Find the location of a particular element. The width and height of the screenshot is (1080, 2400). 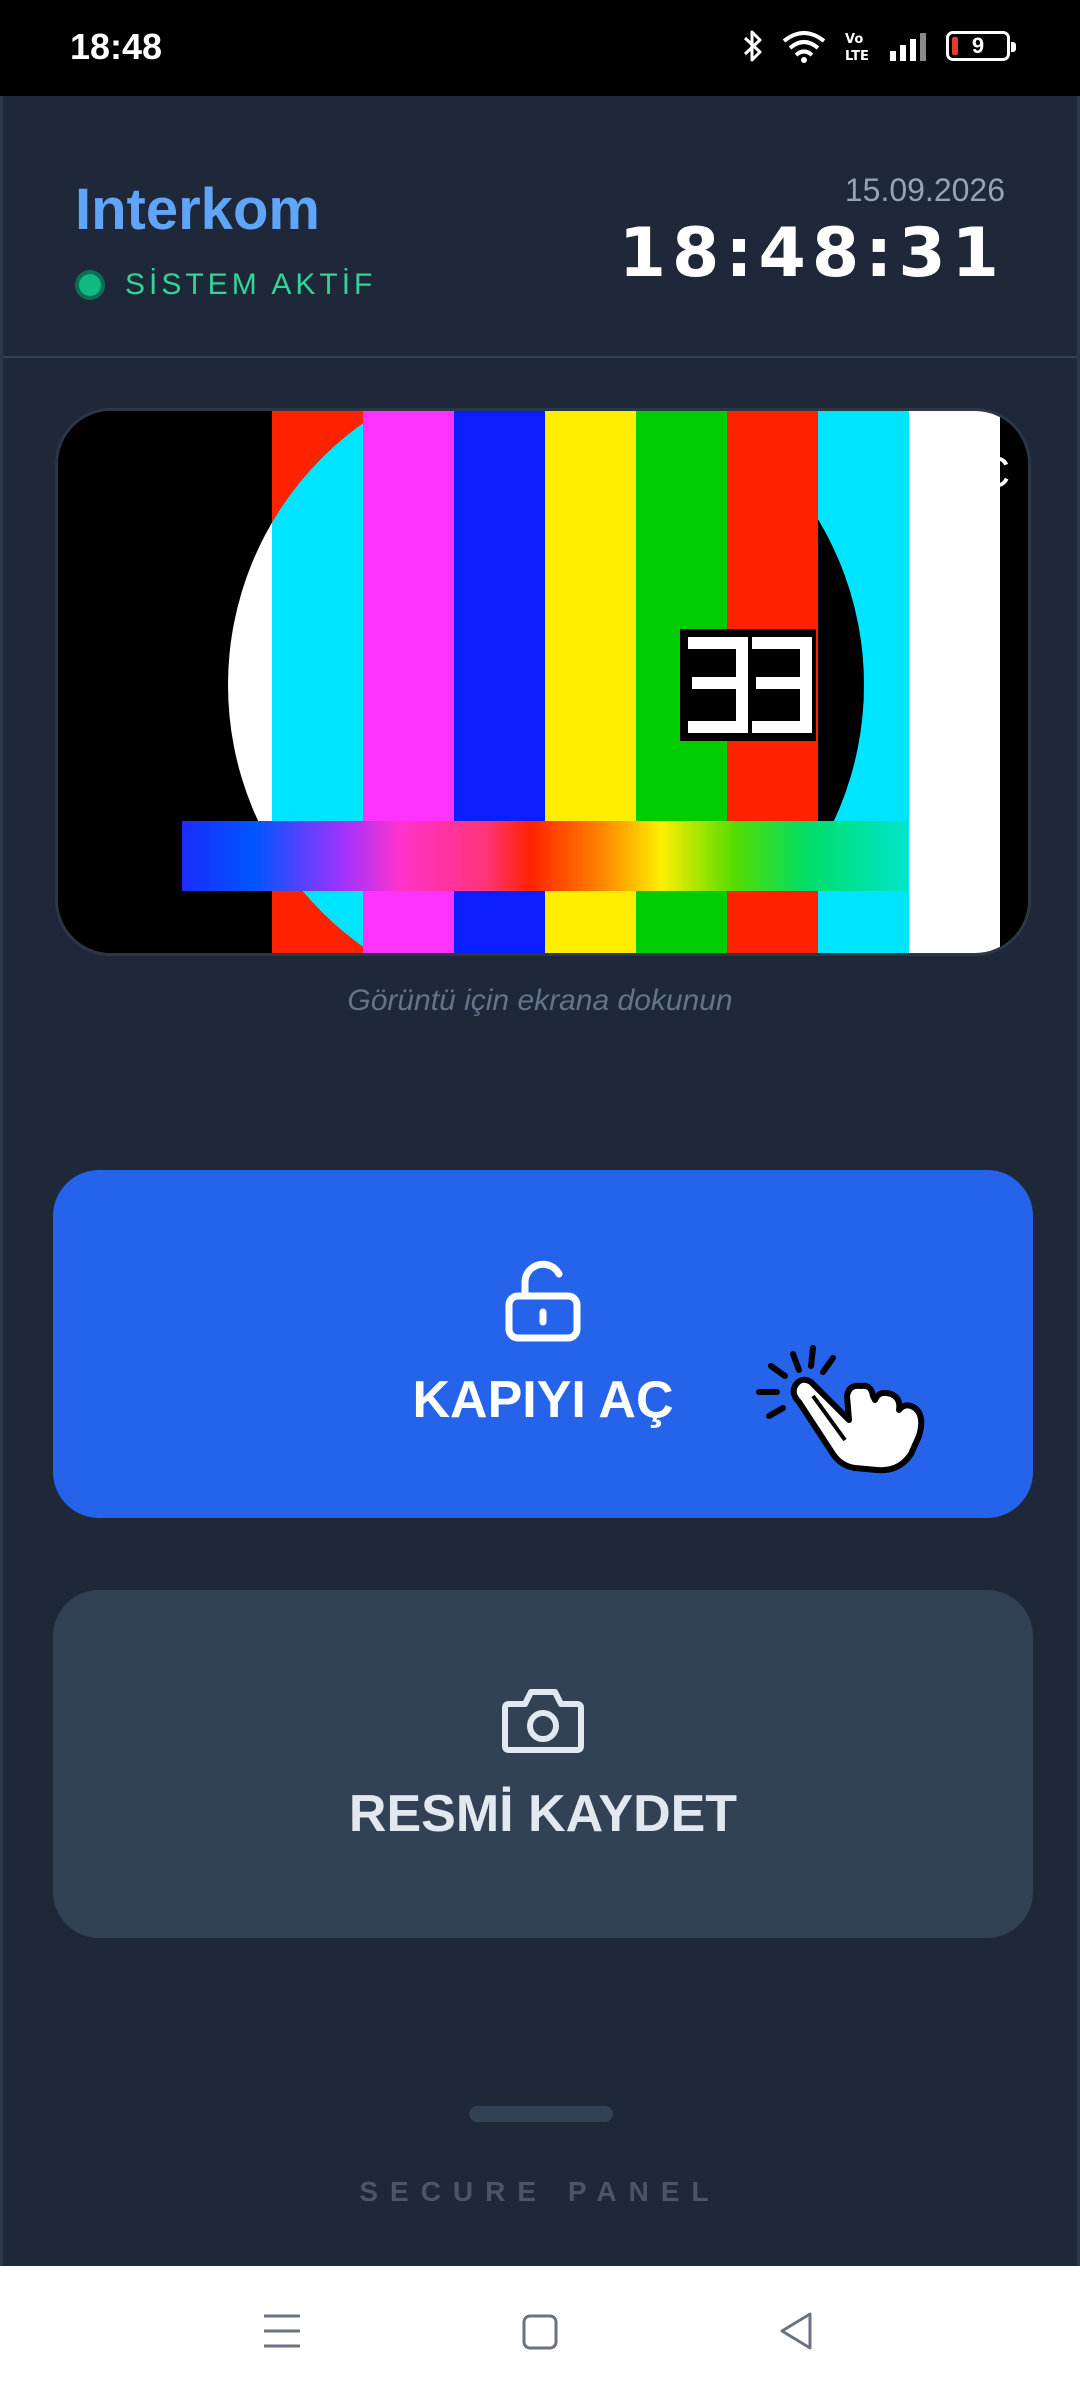

current-date: 15.09.2026 is located at coordinates (924, 190).